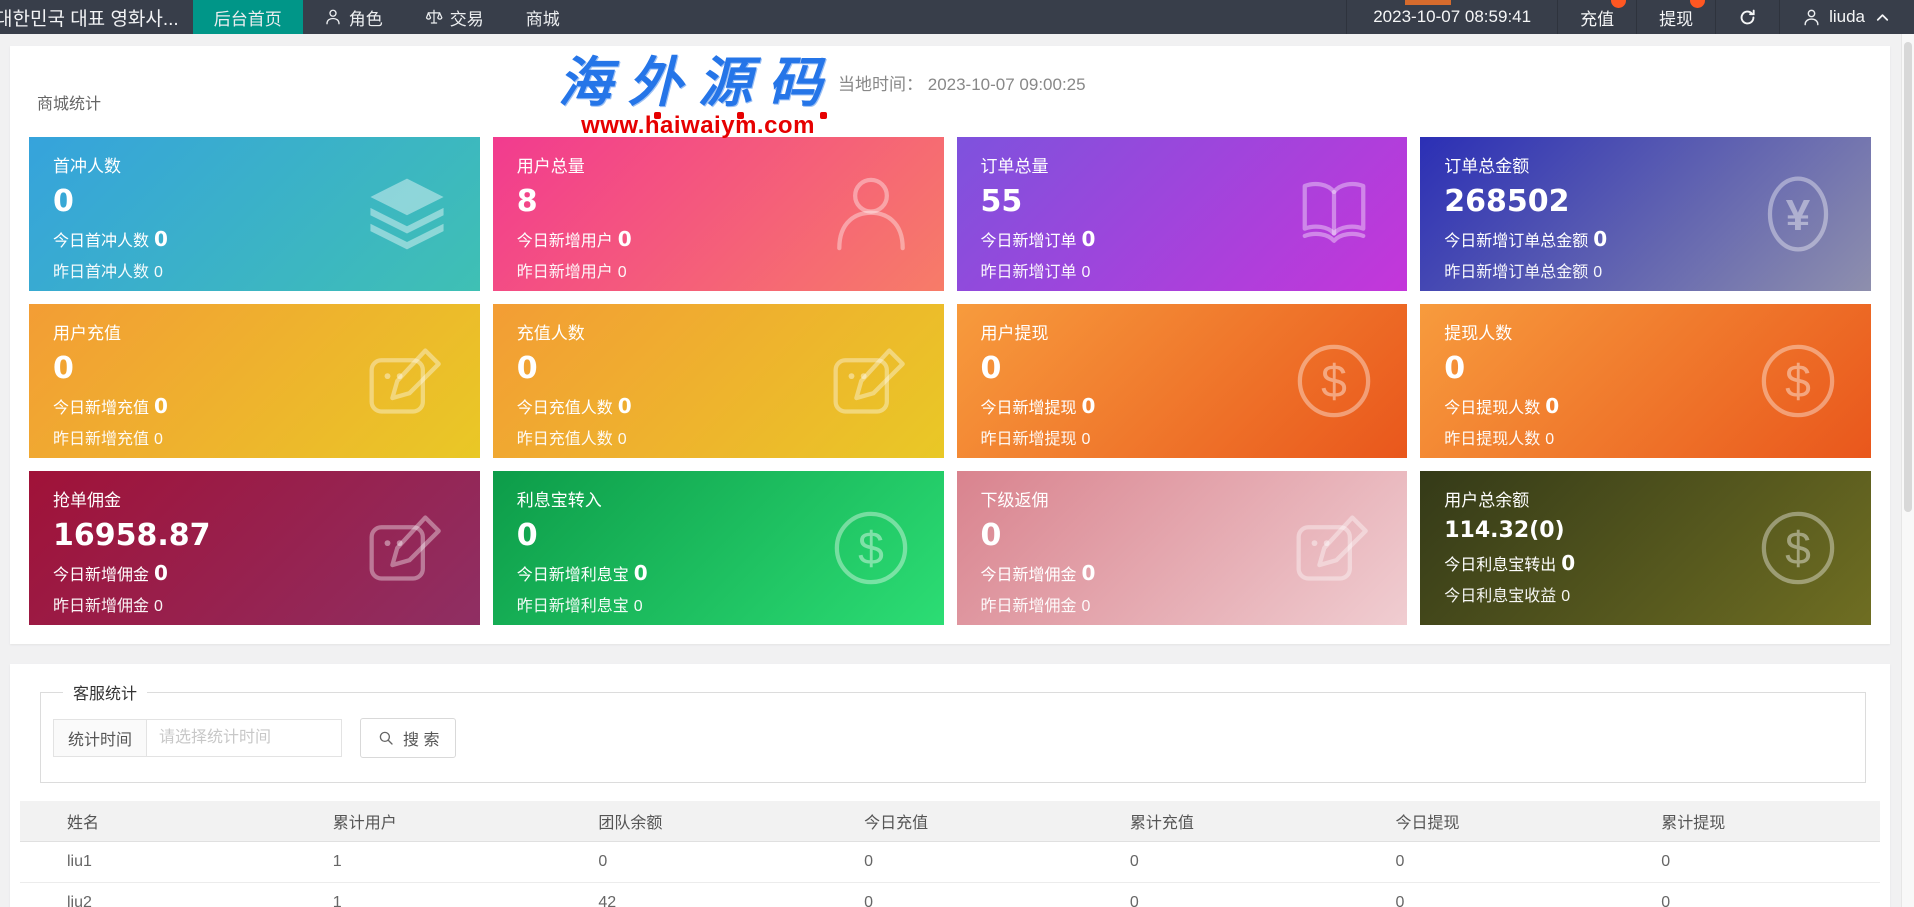 The height and width of the screenshot is (907, 1914). Describe the element at coordinates (718, 381) in the screenshot. I see `stat-card: 充值人数 0 今日充值人数 0 昨日充值人数 0` at that location.